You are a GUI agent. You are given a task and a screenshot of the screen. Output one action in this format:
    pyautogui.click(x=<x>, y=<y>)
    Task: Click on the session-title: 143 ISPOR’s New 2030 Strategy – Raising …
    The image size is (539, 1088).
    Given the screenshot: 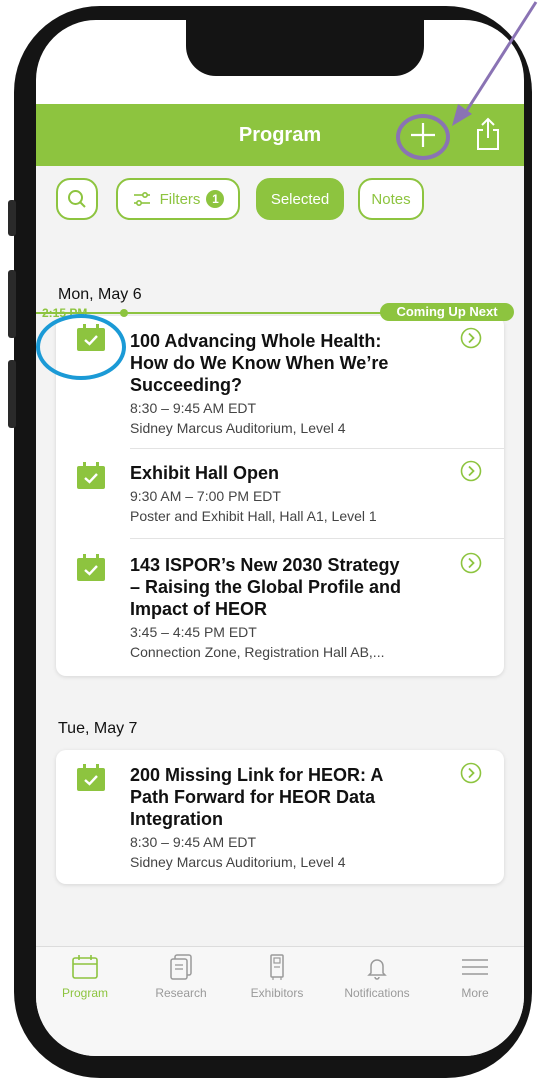 What is the action you would take?
    pyautogui.click(x=290, y=587)
    